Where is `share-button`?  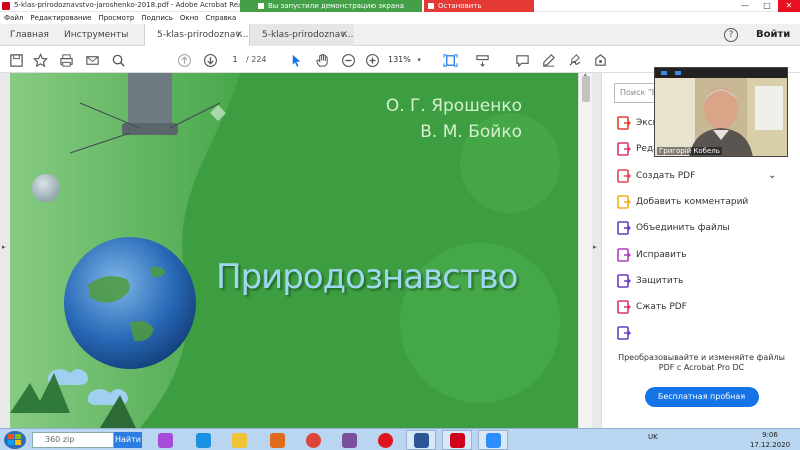 share-button is located at coordinates (600, 60).